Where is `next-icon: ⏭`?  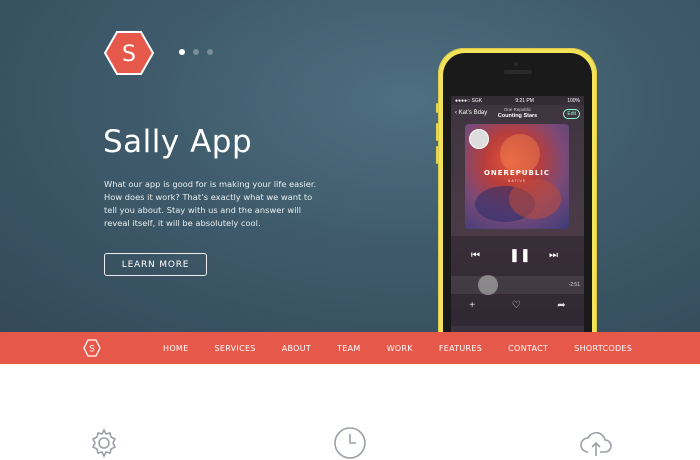 next-icon: ⏭ is located at coordinates (553, 255).